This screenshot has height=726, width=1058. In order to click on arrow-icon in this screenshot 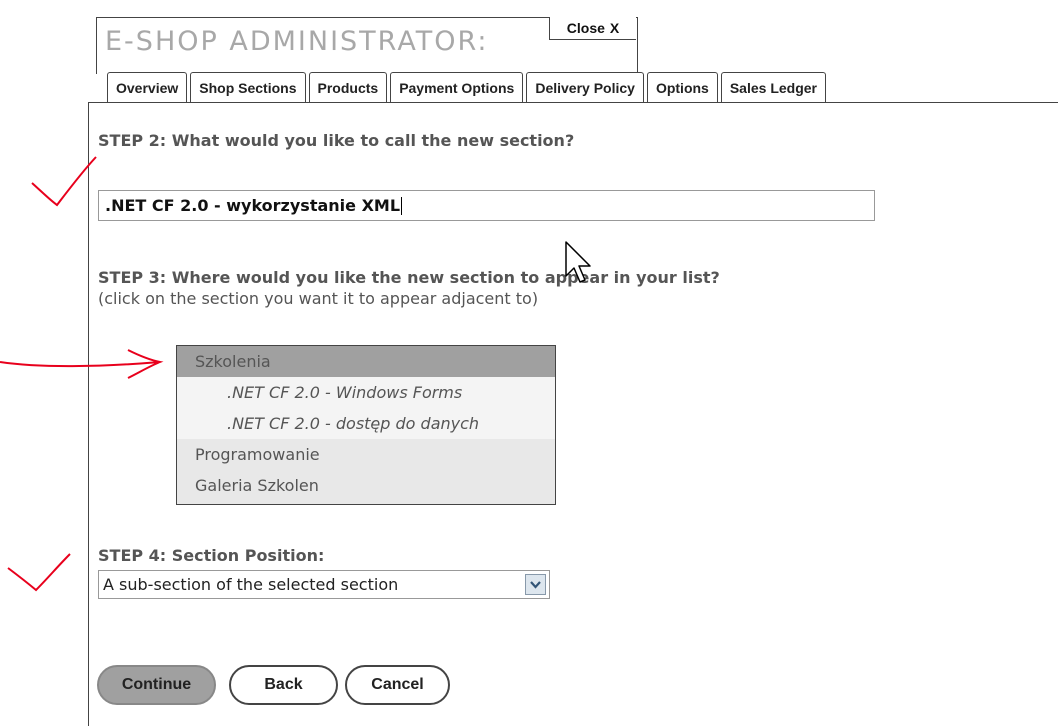, I will do `click(82, 364)`.